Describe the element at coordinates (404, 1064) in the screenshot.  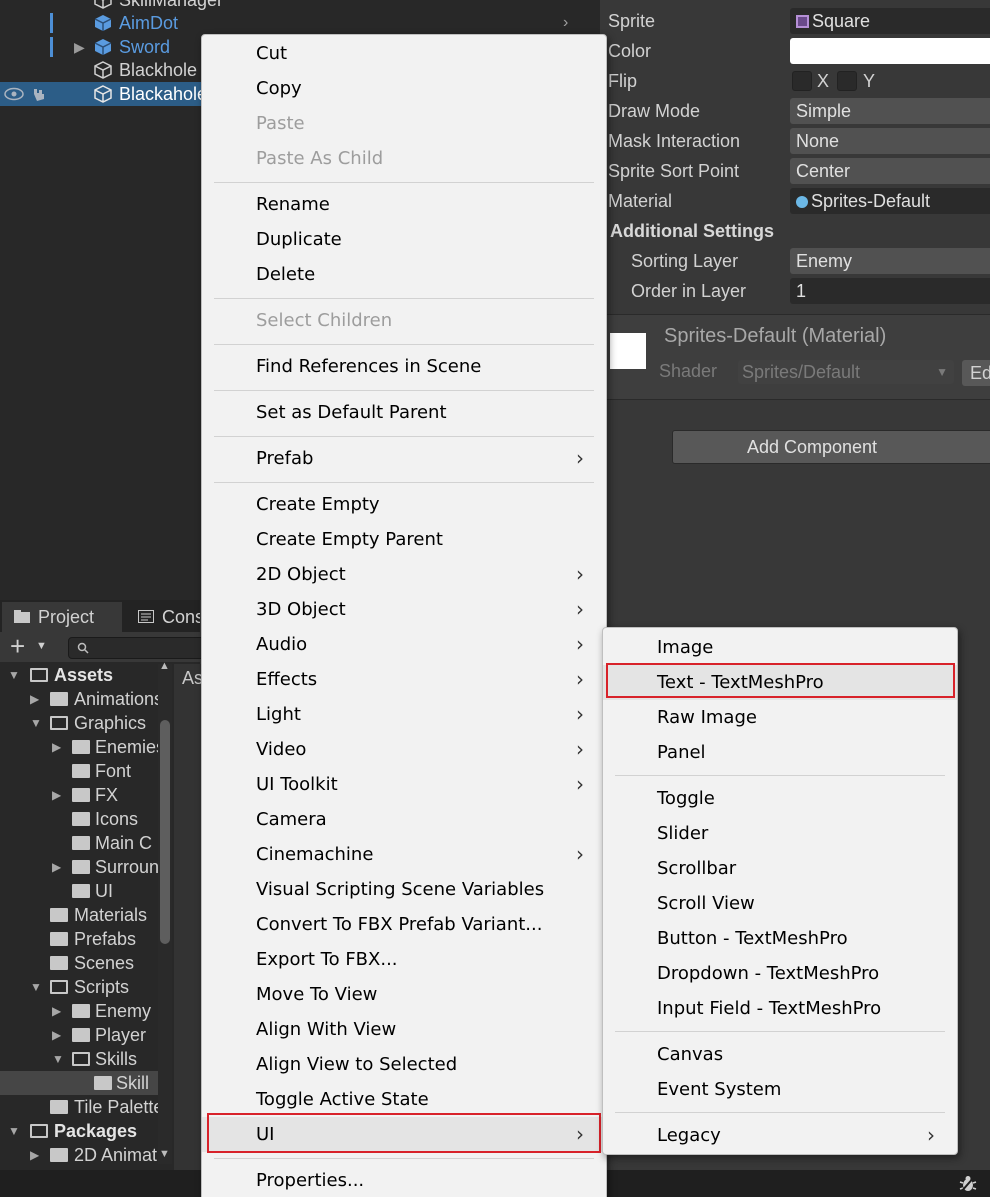
I see `menu-item-align-view-to-selected: Align View to Selected` at that location.